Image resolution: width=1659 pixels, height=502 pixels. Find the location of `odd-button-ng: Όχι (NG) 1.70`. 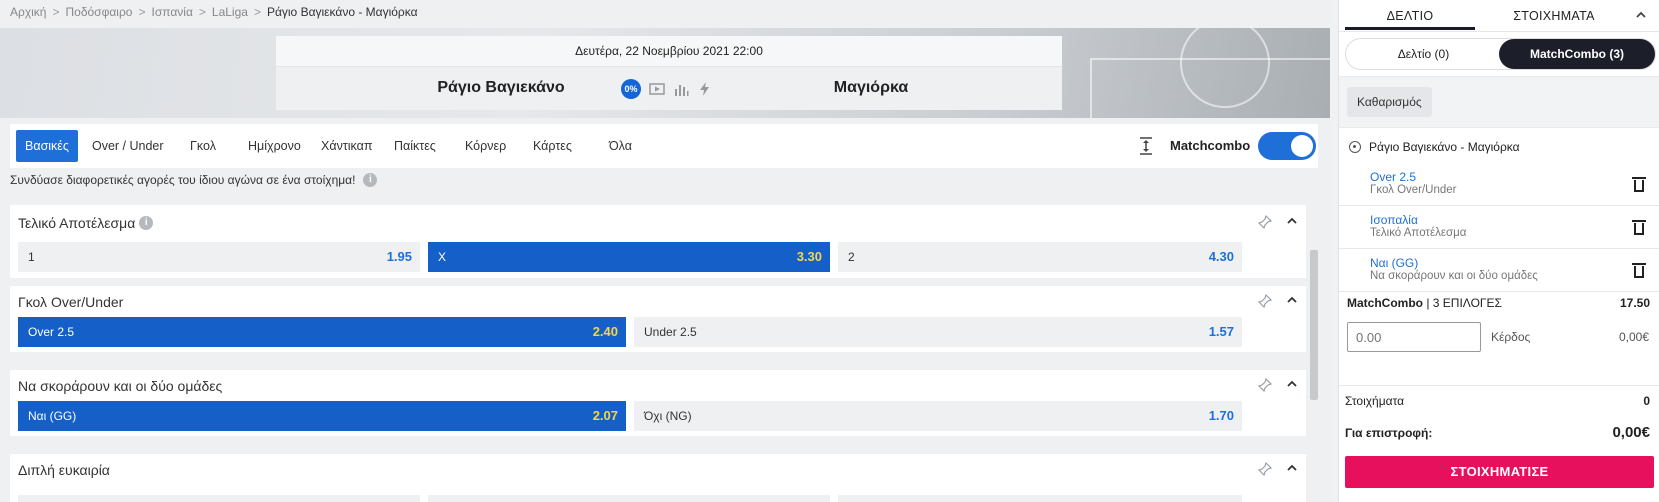

odd-button-ng: Όχι (NG) 1.70 is located at coordinates (938, 416).